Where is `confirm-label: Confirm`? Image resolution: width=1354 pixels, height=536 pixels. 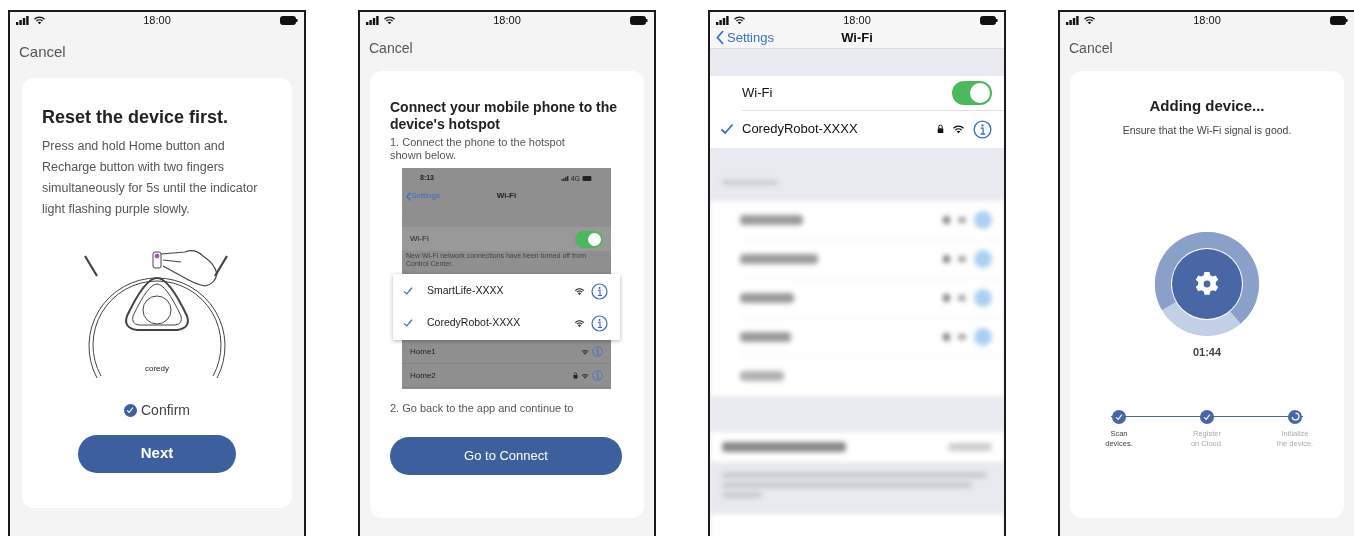
confirm-label: Confirm is located at coordinates (165, 410).